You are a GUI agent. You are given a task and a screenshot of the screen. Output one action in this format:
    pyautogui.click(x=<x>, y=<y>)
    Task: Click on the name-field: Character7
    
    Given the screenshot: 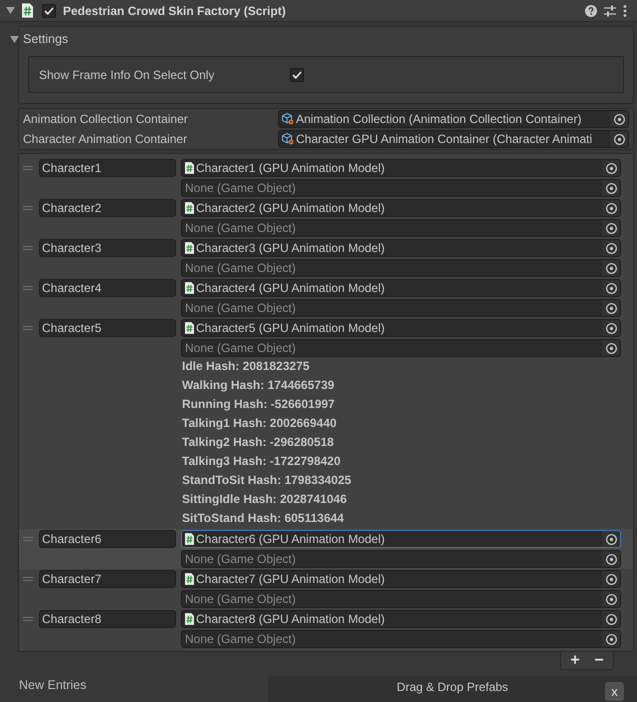 What is the action you would take?
    pyautogui.click(x=107, y=579)
    